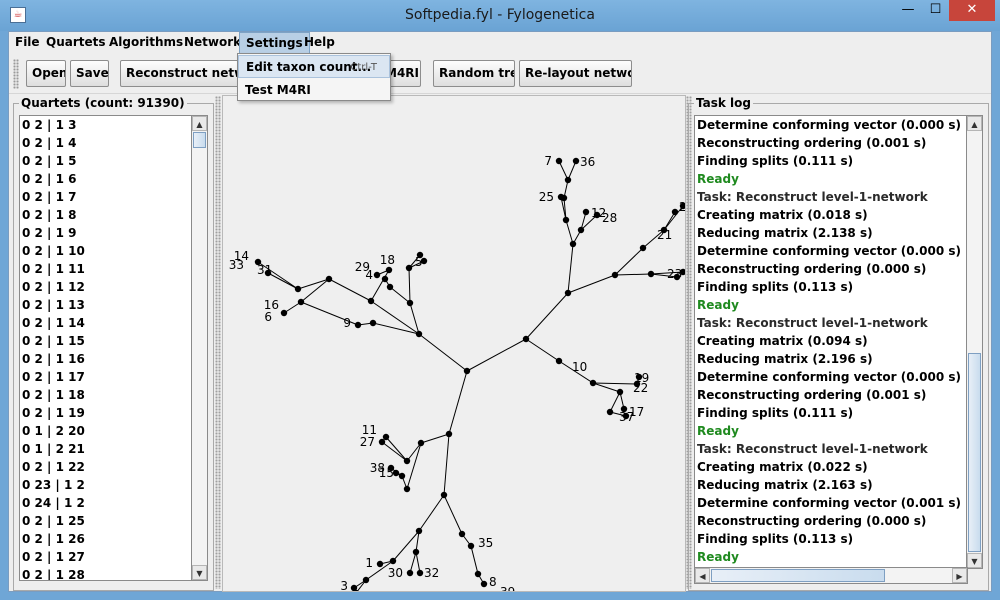  What do you see at coordinates (908, 10) in the screenshot?
I see `minimize-button: —` at bounding box center [908, 10].